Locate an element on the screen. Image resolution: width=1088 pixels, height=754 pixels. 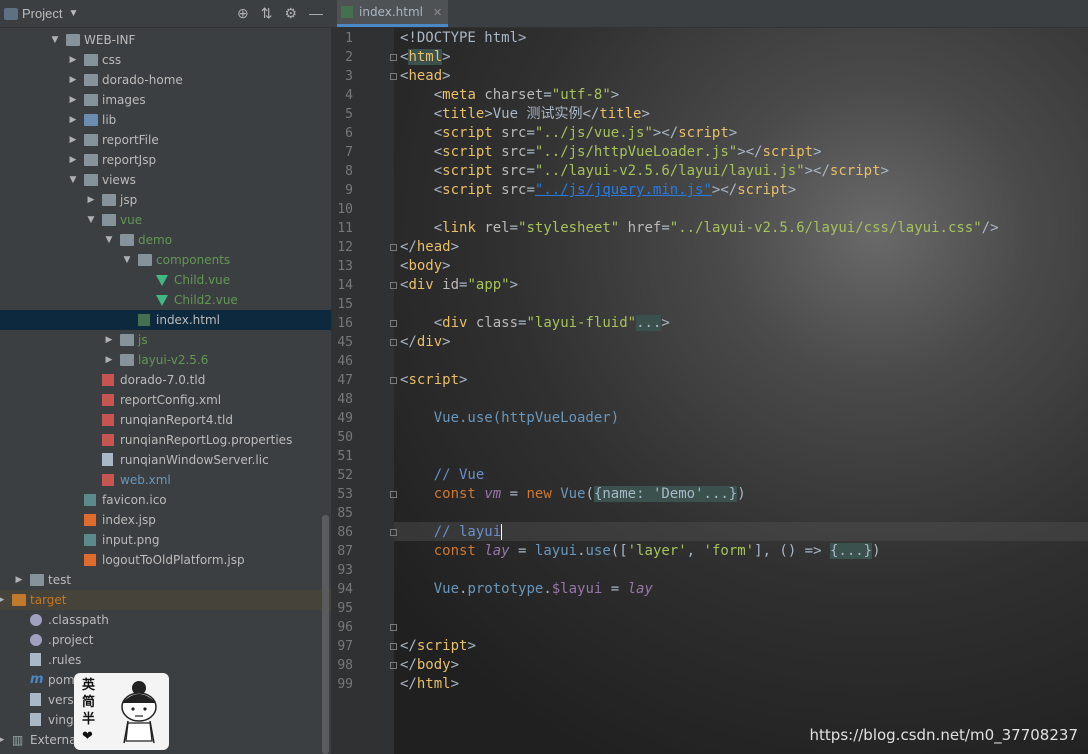
code-link: "../js/jquery.min.js" is located at coordinates (623, 190).